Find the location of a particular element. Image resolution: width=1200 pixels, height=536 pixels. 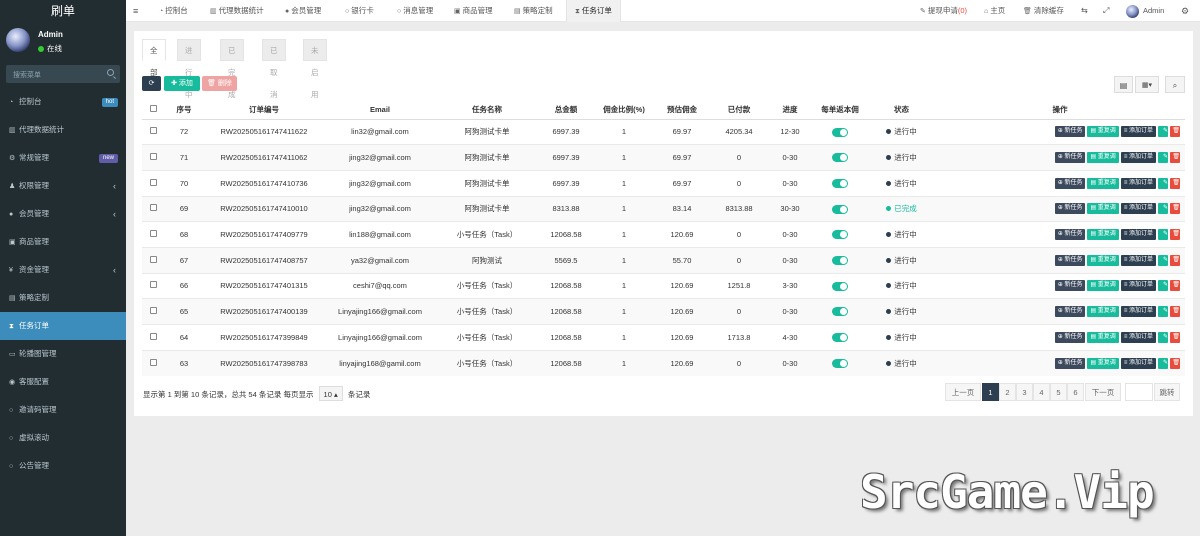

avatar is located at coordinates (18, 40).